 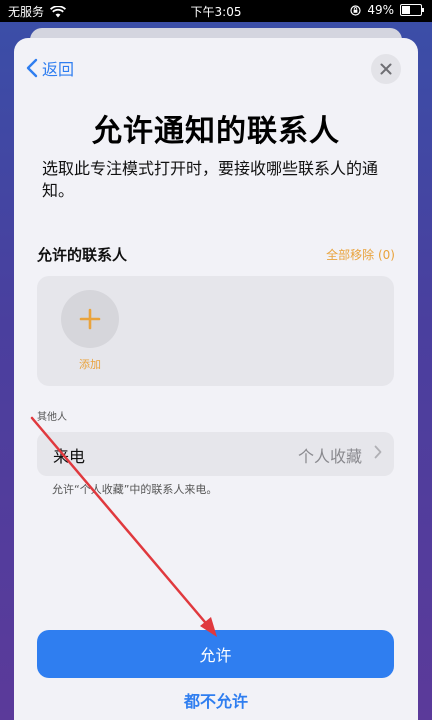 What do you see at coordinates (58, 69) in the screenshot?
I see `back-label: 返回` at bounding box center [58, 69].